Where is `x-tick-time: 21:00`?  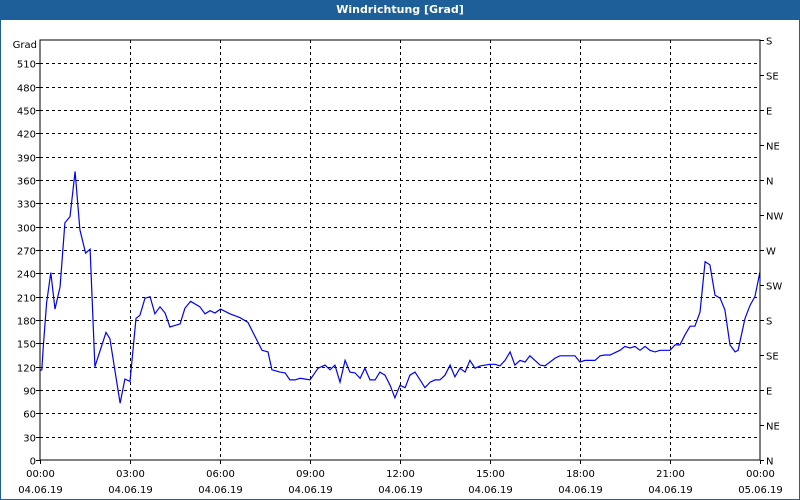 x-tick-time: 21:00 is located at coordinates (670, 474).